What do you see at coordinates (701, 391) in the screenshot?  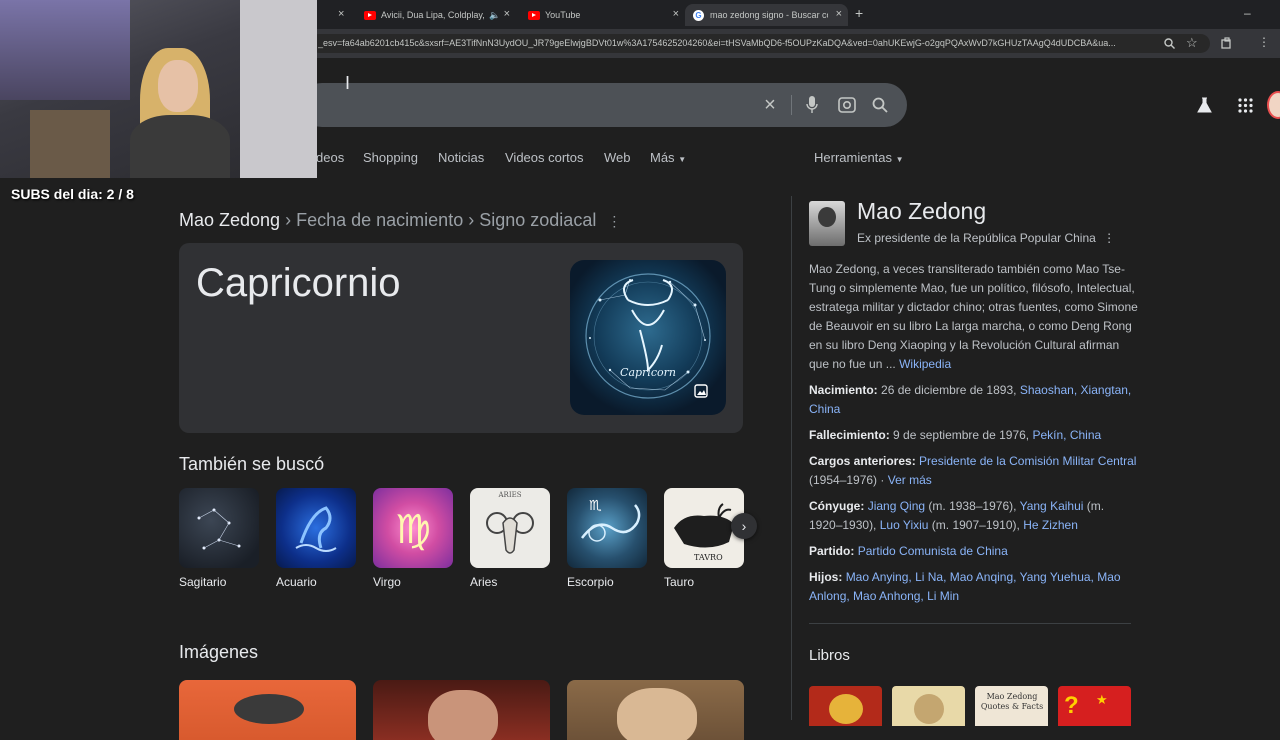 I see `image-icon` at bounding box center [701, 391].